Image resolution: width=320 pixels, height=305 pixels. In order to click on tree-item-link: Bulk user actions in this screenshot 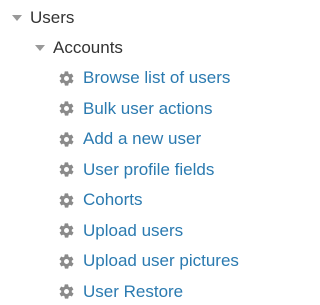, I will do `click(135, 109)`.